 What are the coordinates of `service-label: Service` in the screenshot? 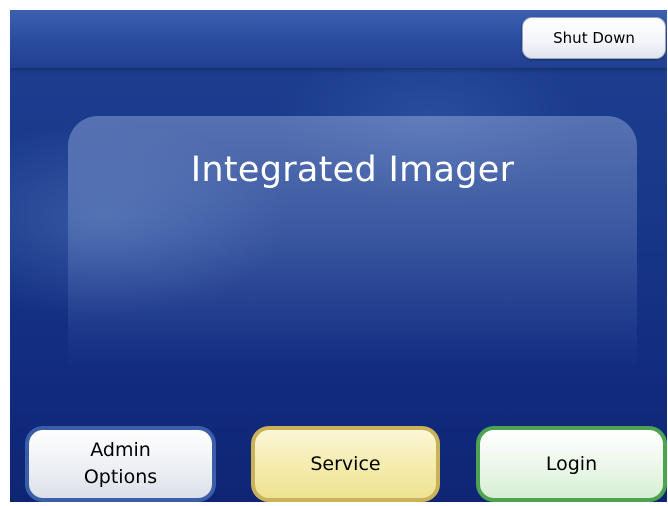 It's located at (345, 463).